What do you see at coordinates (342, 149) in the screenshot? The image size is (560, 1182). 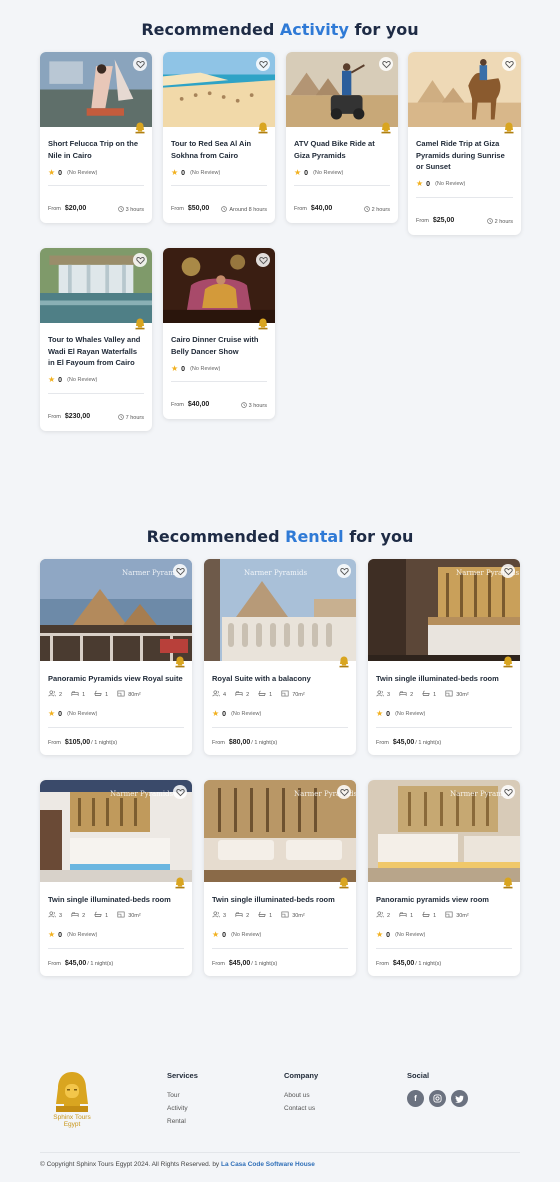 I see `activity-title: ATV Quad Bike Ride at Giza Pyramids` at bounding box center [342, 149].